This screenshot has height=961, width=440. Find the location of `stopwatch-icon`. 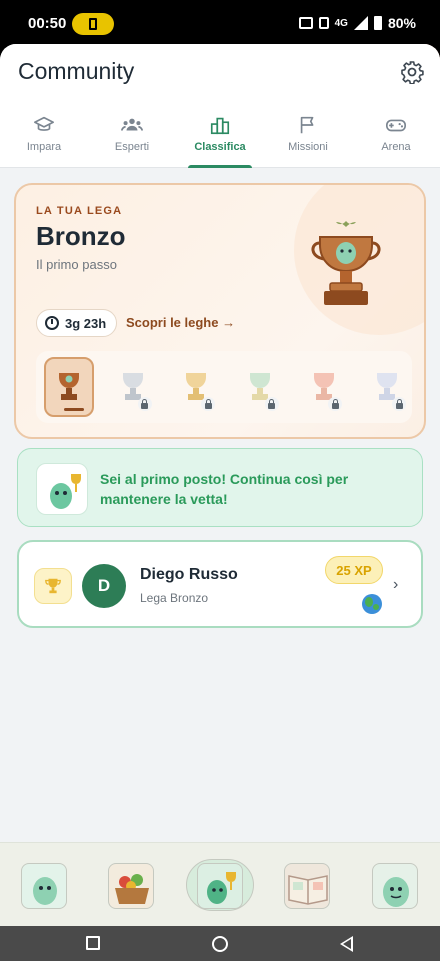

stopwatch-icon is located at coordinates (52, 323).